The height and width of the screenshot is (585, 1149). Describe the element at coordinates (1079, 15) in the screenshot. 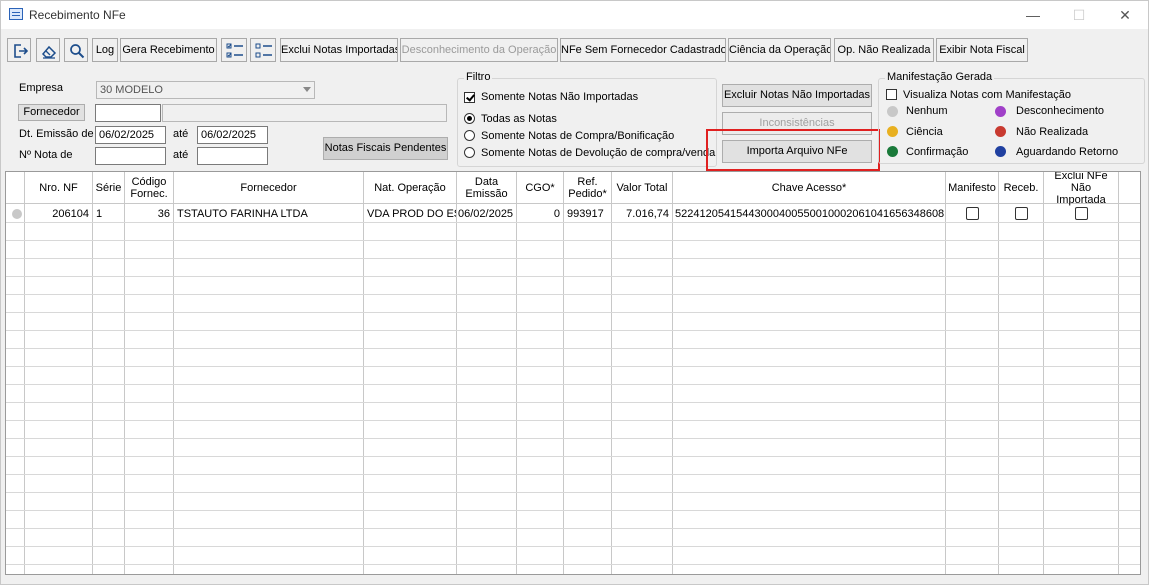

I see `maximize-button: ☐` at that location.